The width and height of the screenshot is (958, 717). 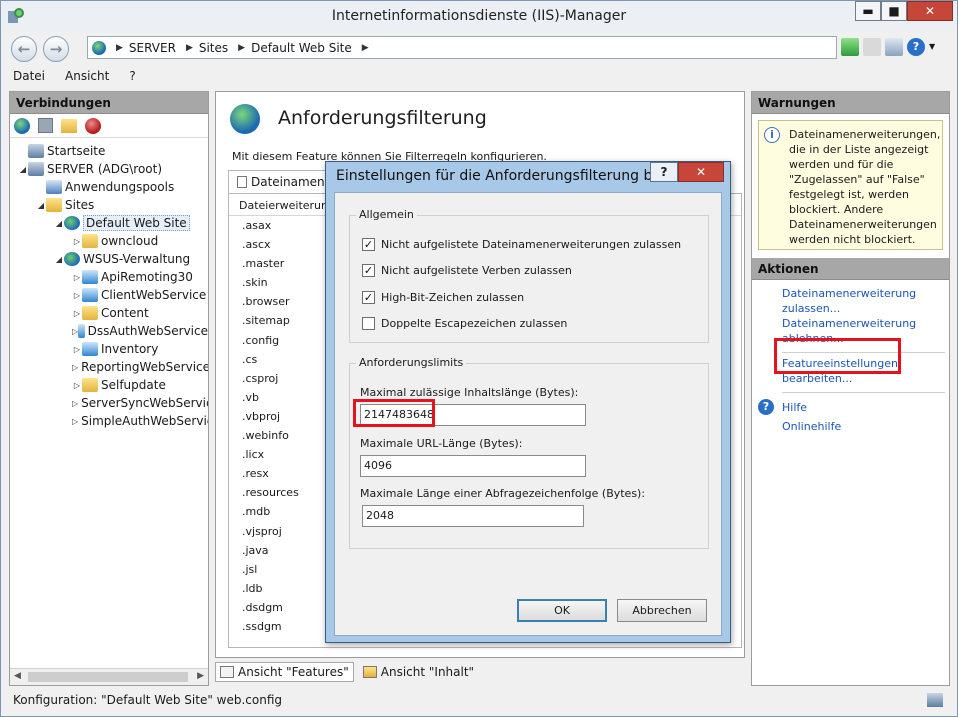 What do you see at coordinates (916, 47) in the screenshot?
I see `help-icon: ?` at bounding box center [916, 47].